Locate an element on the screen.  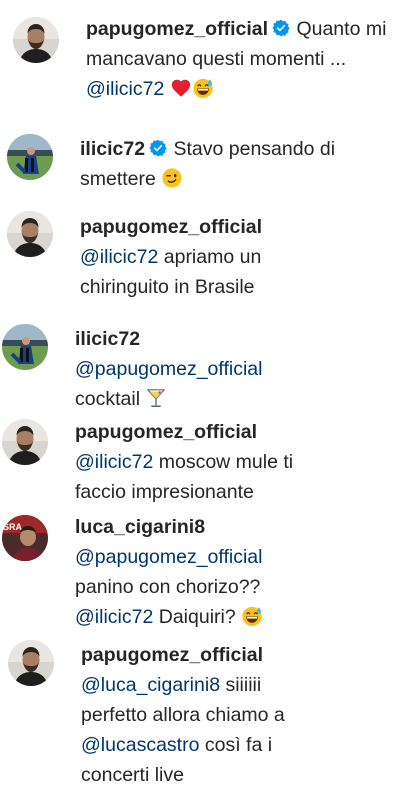
comment-text: perfetto allora chiamo a is located at coordinates (183, 715).